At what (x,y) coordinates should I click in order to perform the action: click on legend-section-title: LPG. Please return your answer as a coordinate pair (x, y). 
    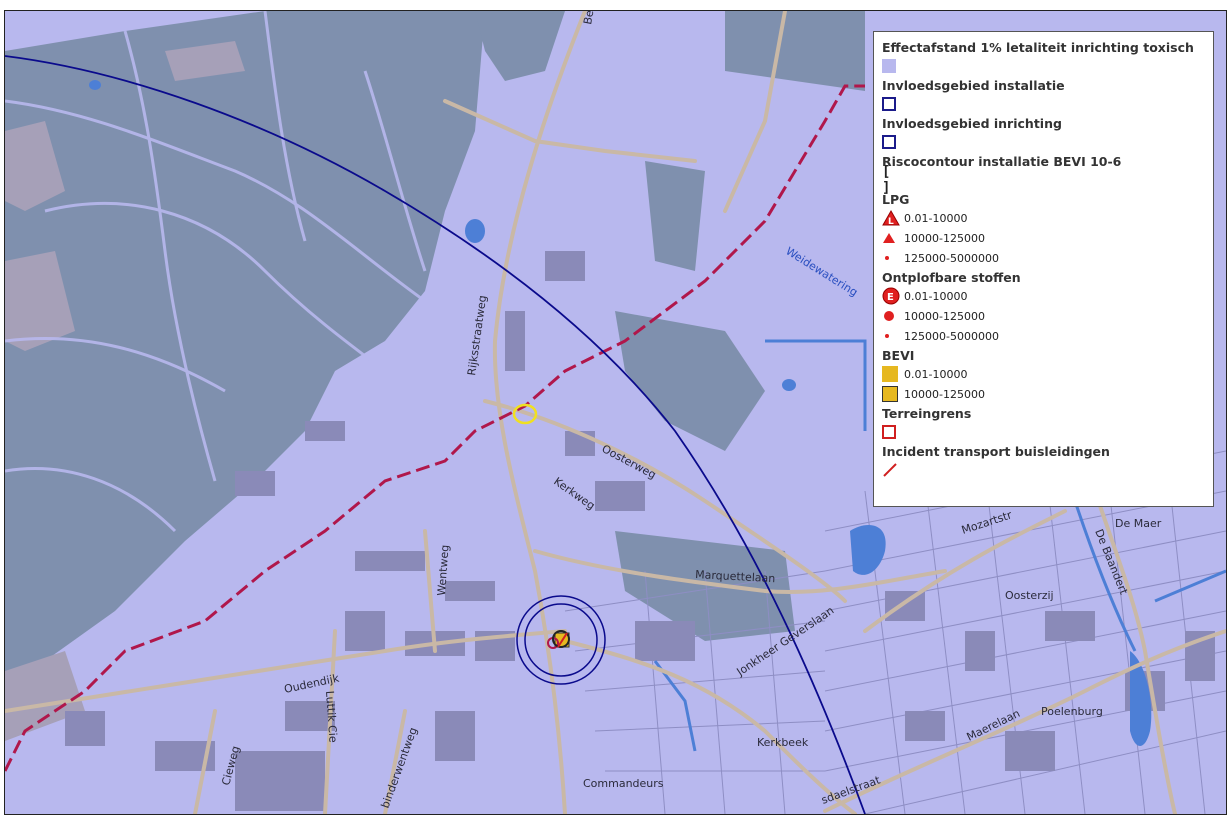
    Looking at the image, I should click on (896, 199).